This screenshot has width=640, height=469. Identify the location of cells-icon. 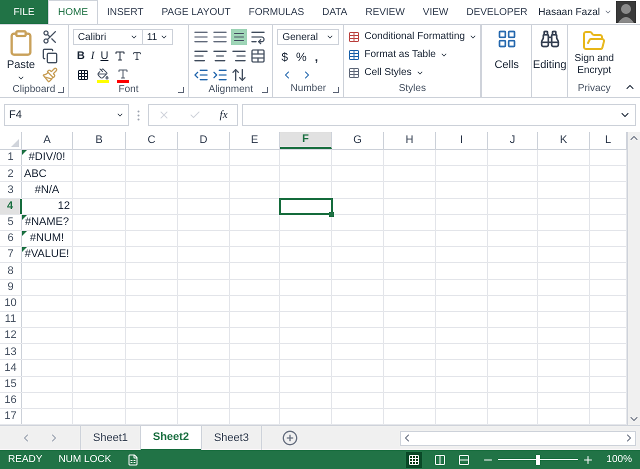
(506, 39).